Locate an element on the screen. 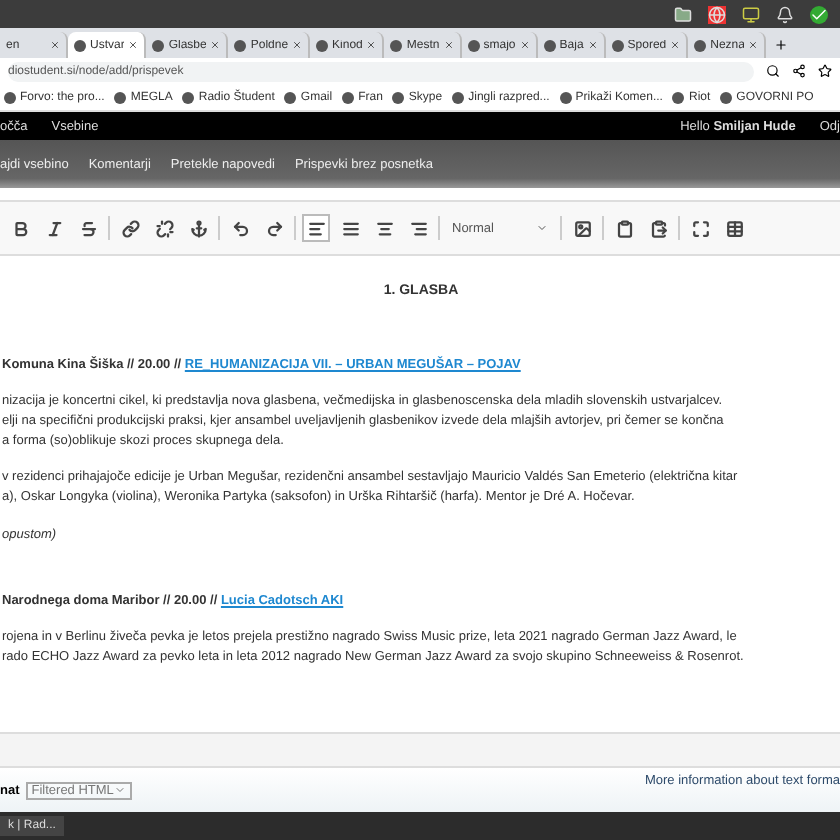 The width and height of the screenshot is (840, 840). network-icon is located at coordinates (717, 14).